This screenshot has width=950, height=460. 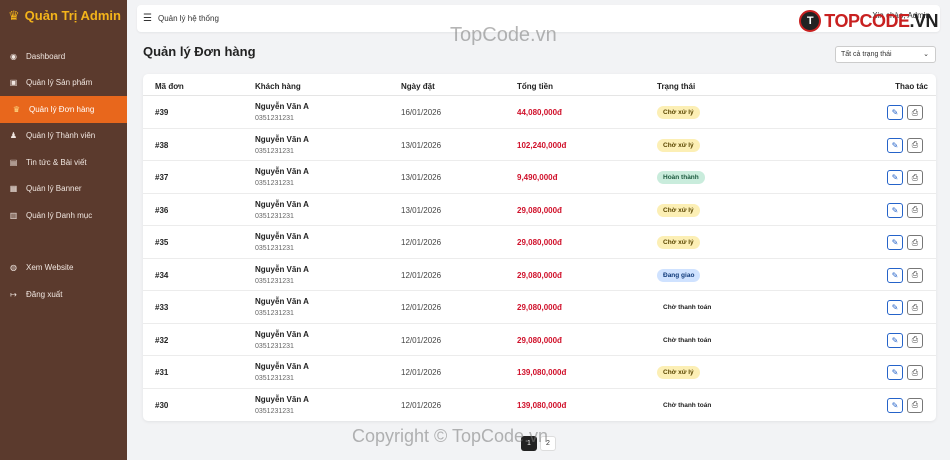 What do you see at coordinates (162, 177) in the screenshot?
I see `order-id: #37` at bounding box center [162, 177].